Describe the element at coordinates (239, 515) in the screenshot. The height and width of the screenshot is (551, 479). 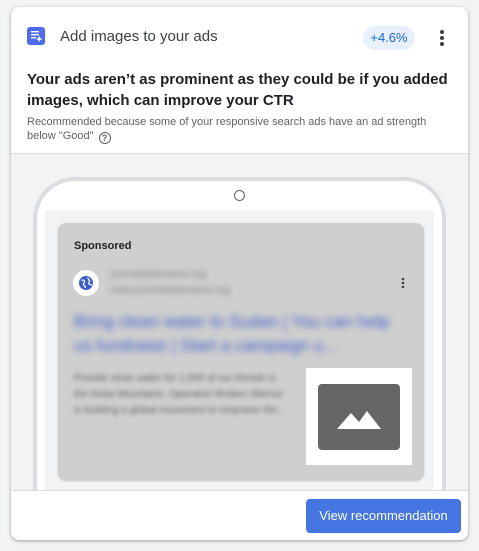
I see `card-footer: View recommendation` at that location.